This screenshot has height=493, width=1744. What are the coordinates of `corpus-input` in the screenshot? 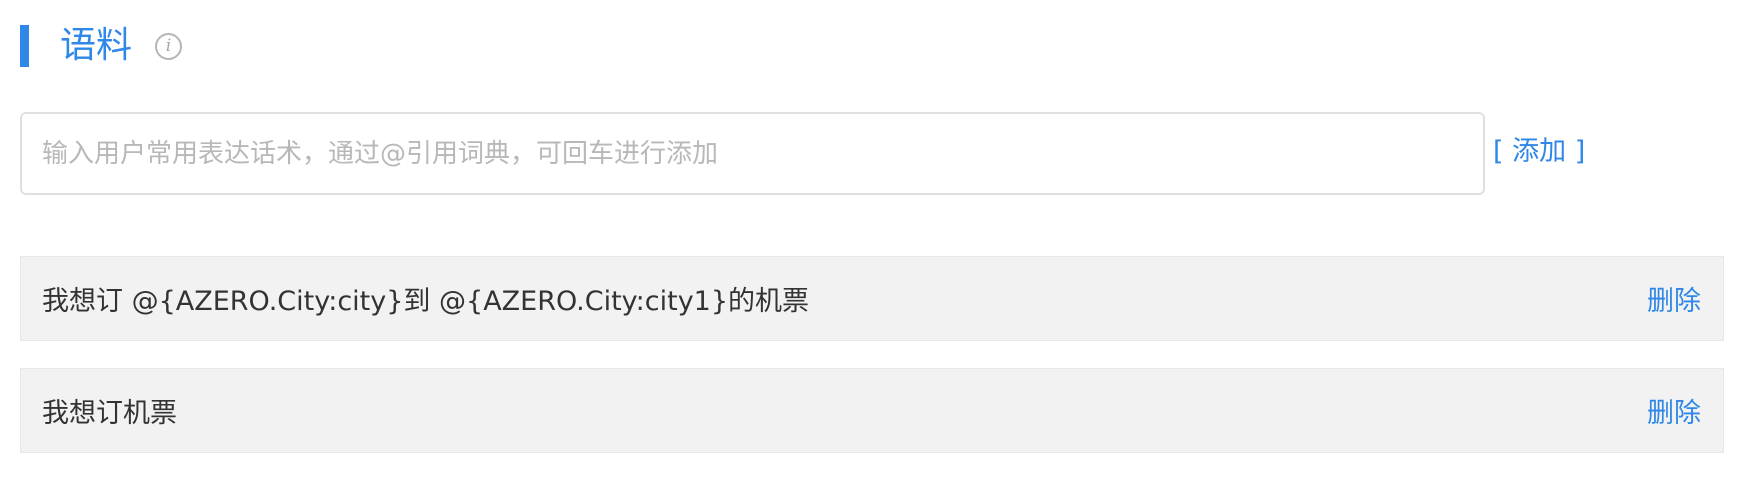 It's located at (752, 153).